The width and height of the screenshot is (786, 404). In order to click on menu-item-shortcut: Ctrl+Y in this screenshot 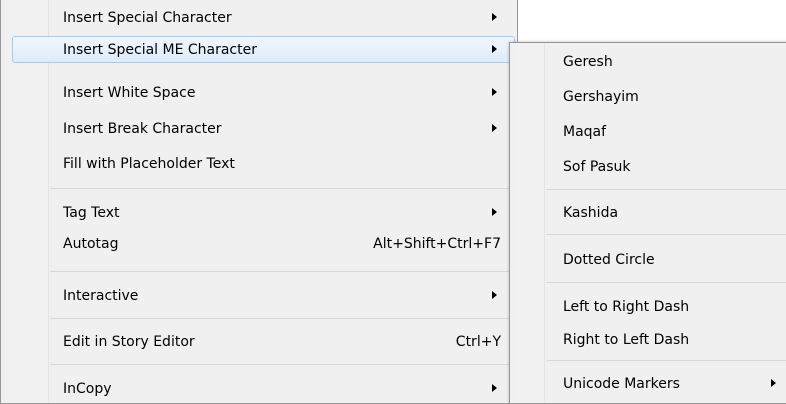, I will do `click(478, 342)`.